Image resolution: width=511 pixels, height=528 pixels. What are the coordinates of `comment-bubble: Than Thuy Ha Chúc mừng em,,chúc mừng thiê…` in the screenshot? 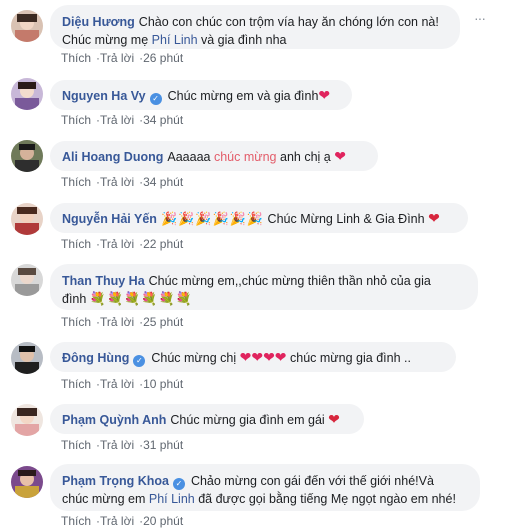 It's located at (264, 287).